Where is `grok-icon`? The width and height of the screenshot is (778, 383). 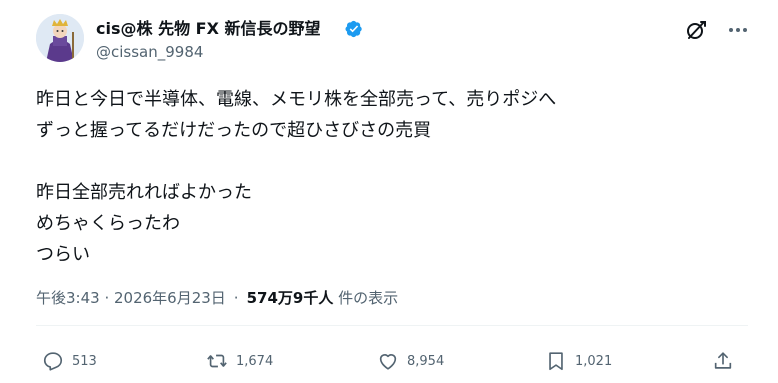
grok-icon is located at coordinates (696, 30).